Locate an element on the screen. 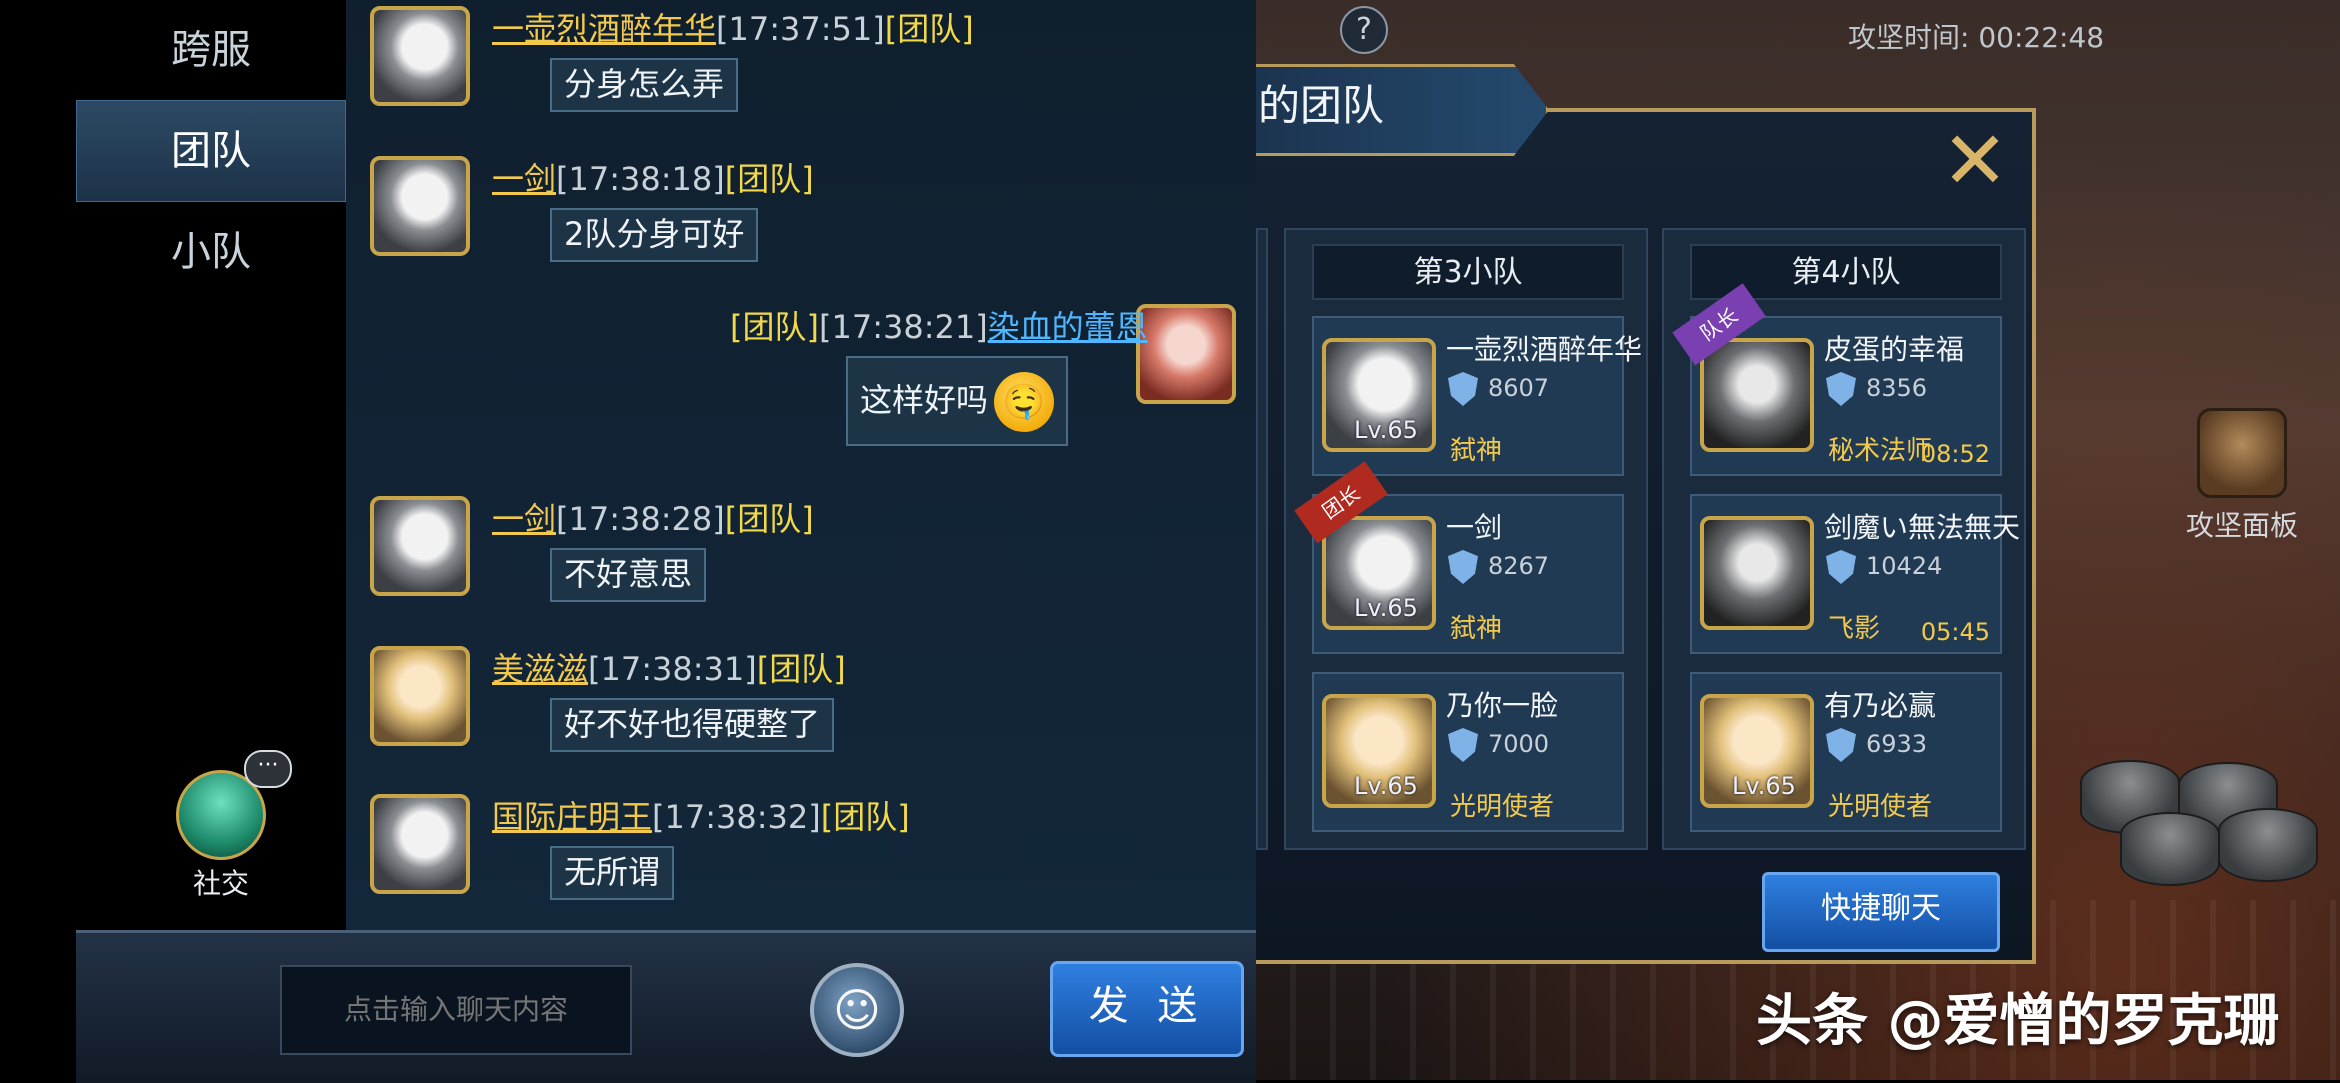  member-name: 一剑 is located at coordinates (1474, 527).